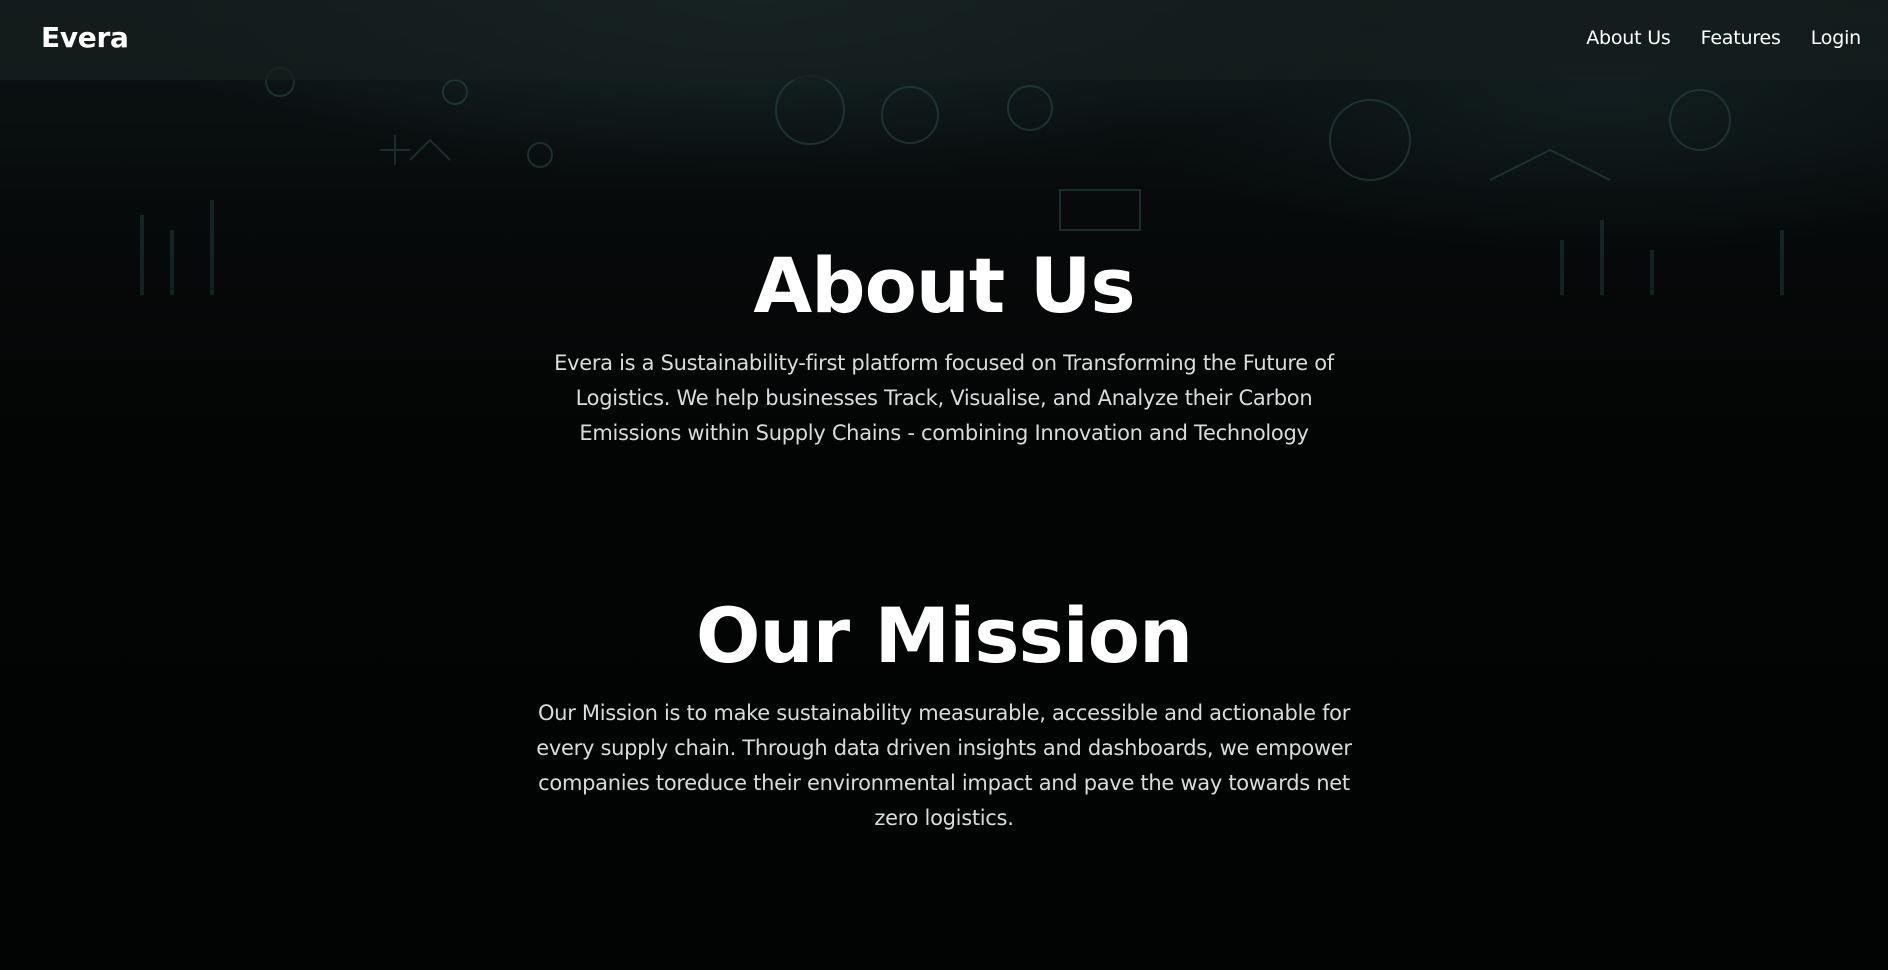  I want to click on nav-link-about-us: About Us, so click(1628, 38).